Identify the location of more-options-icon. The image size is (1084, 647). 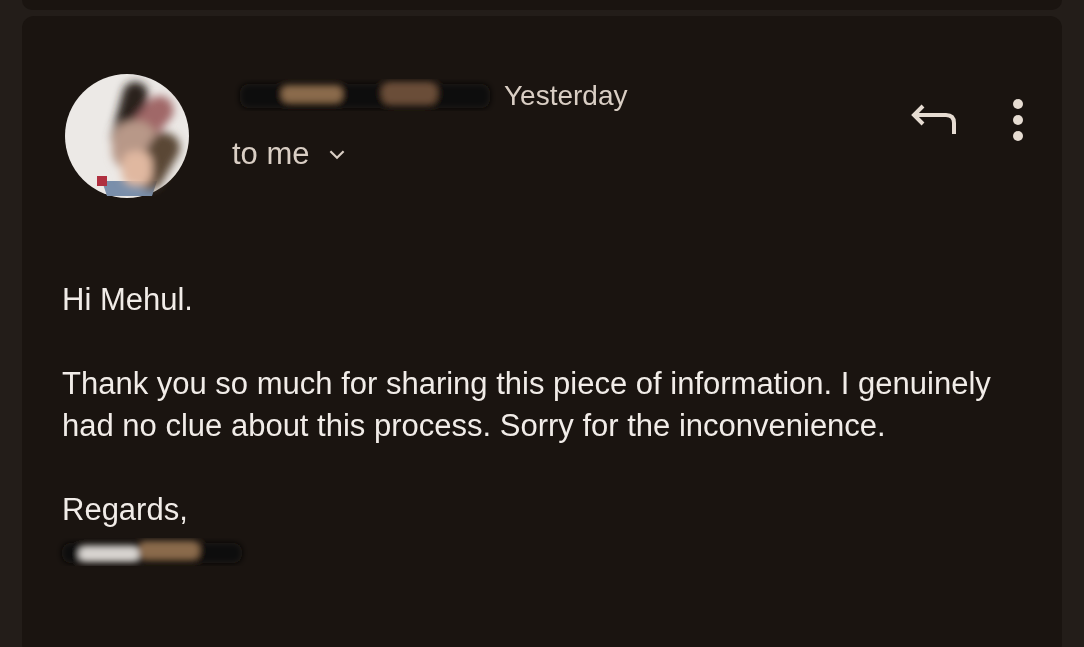
(1018, 120).